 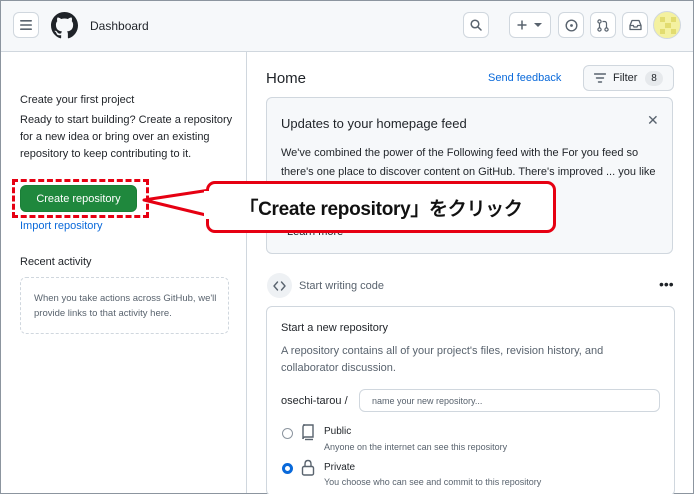 I want to click on recent-activity-heading: Recent activity, so click(x=56, y=262).